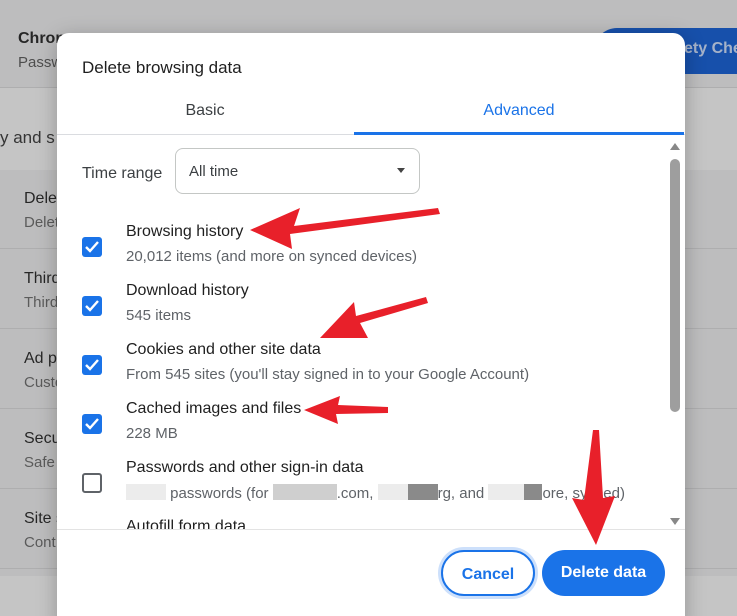 This screenshot has height=616, width=737. Describe the element at coordinates (245, 467) in the screenshot. I see `item-label: Passwords and other sign-in data` at that location.